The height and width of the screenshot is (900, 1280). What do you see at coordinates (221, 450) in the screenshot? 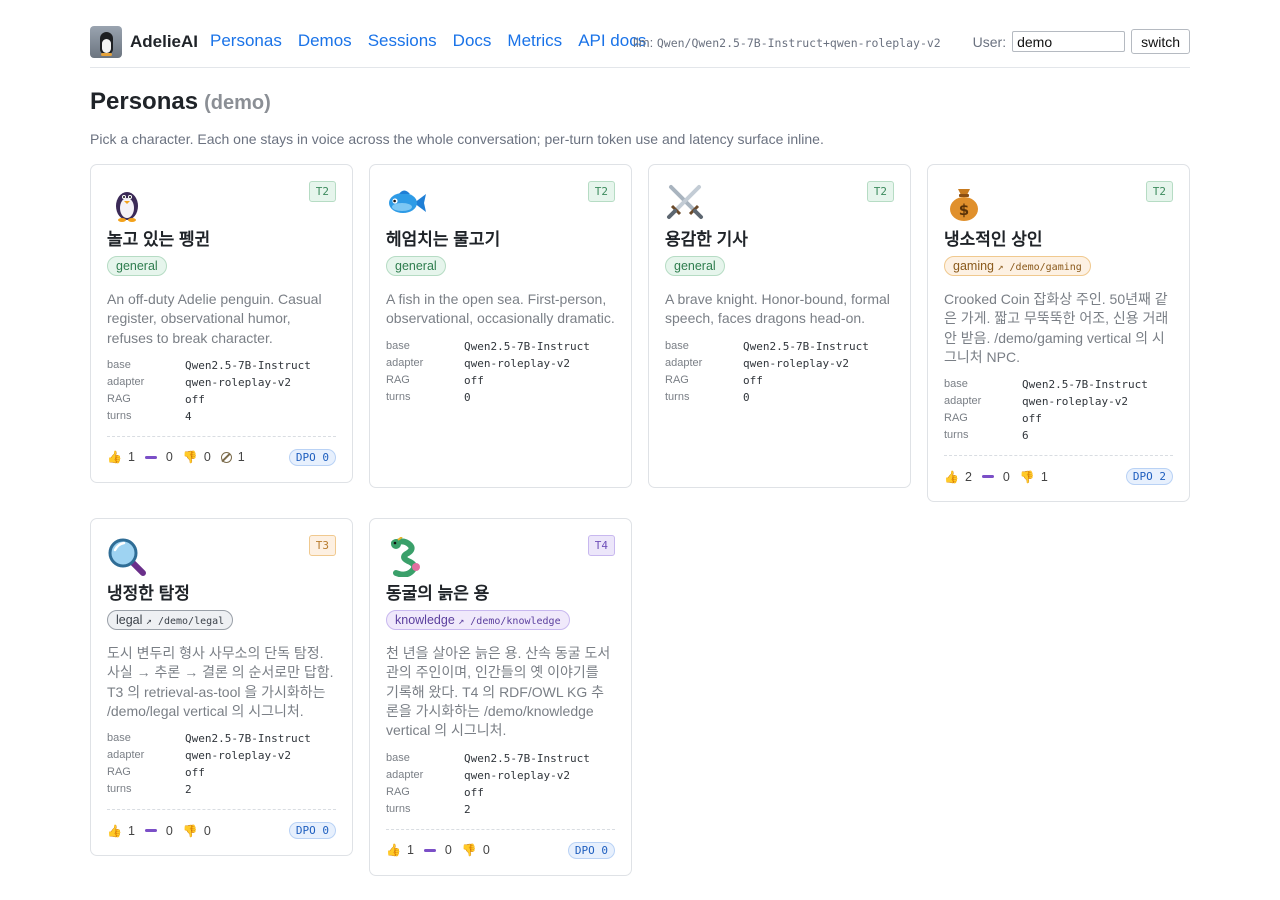
I see `feedback-row: 👍 1 0 👎 0 1 DPO 0` at bounding box center [221, 450].